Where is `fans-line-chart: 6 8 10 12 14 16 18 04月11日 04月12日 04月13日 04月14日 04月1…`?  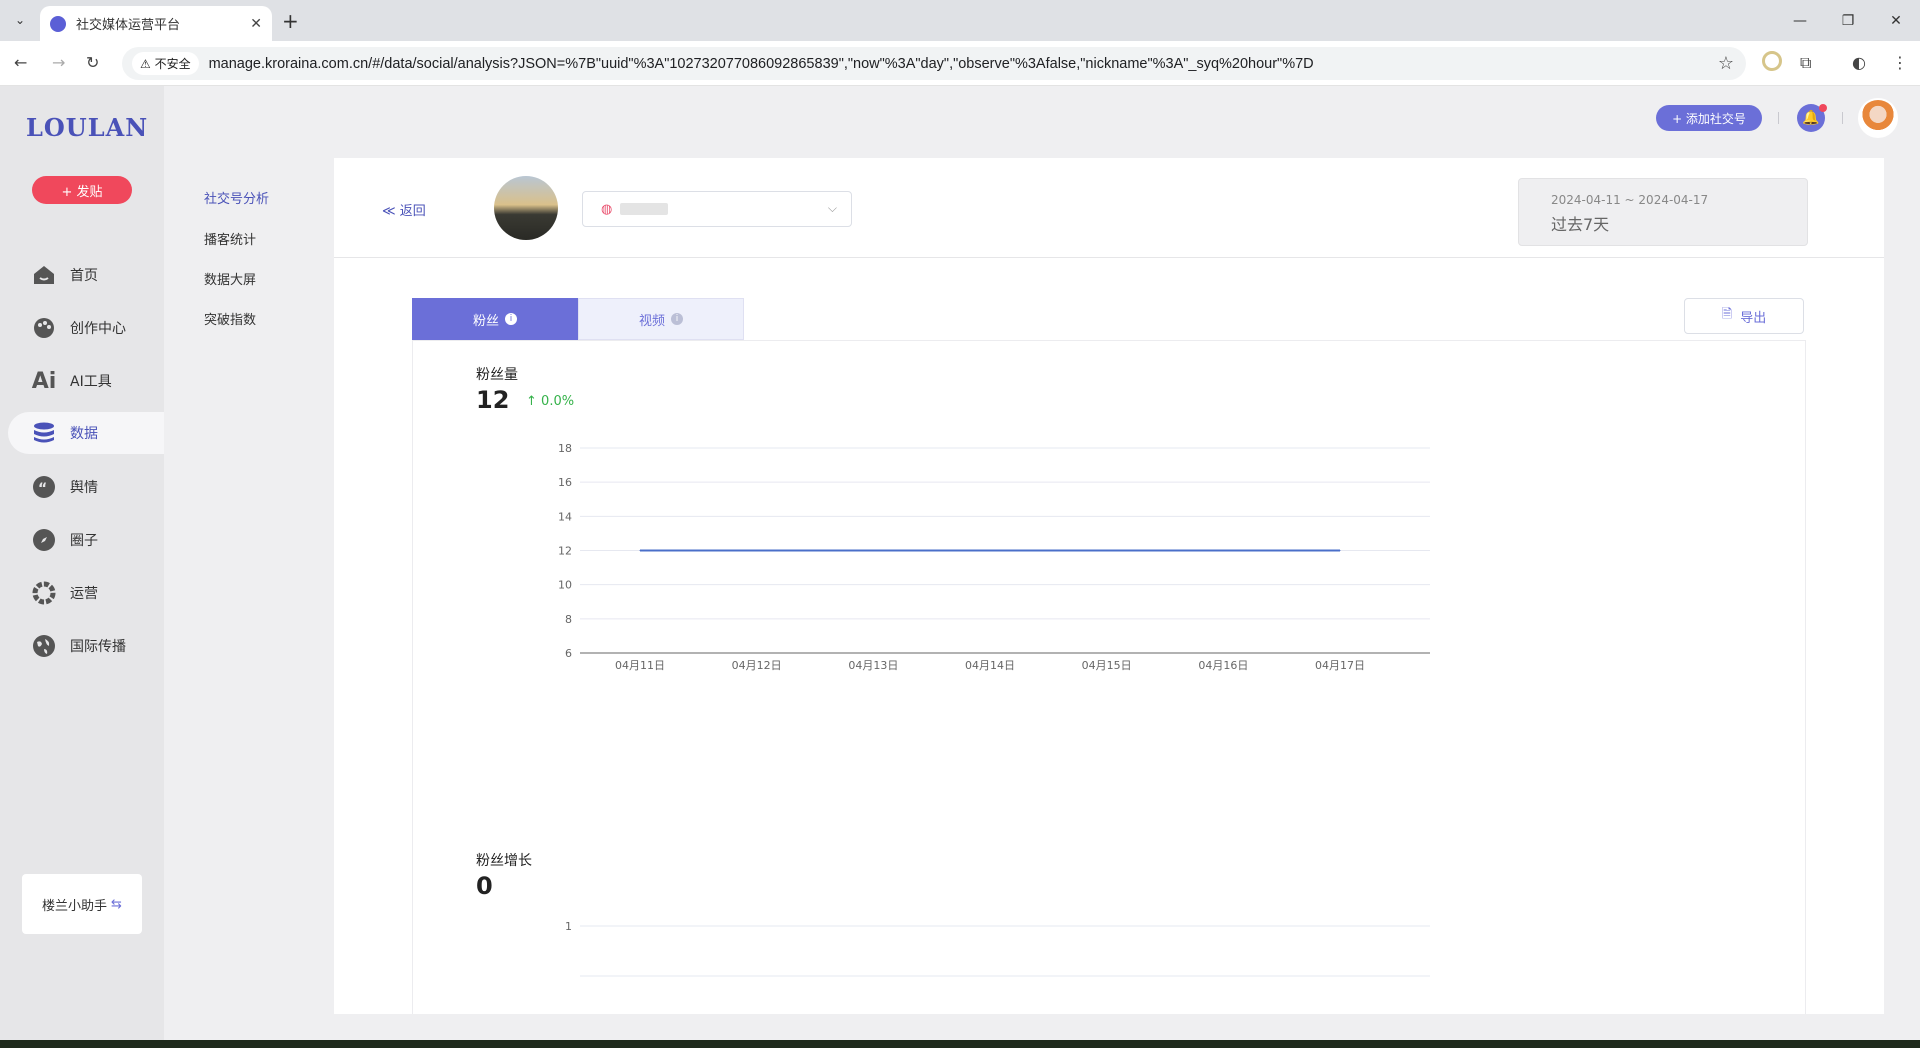
fans-line-chart: 6 8 10 12 14 16 18 04月11日 04月12日 04月13日 04月14日 04月1… is located at coordinates (994, 557).